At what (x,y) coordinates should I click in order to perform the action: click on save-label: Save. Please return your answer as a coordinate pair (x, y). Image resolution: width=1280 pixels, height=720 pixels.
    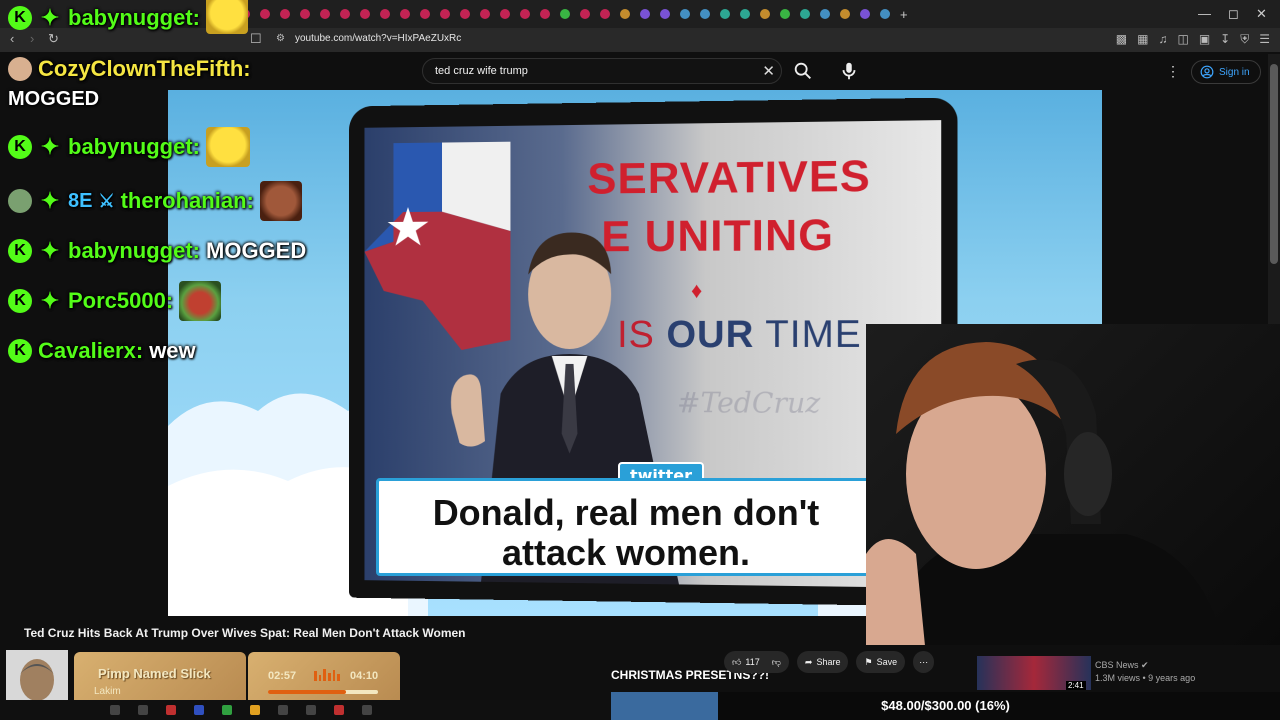
    Looking at the image, I should click on (887, 662).